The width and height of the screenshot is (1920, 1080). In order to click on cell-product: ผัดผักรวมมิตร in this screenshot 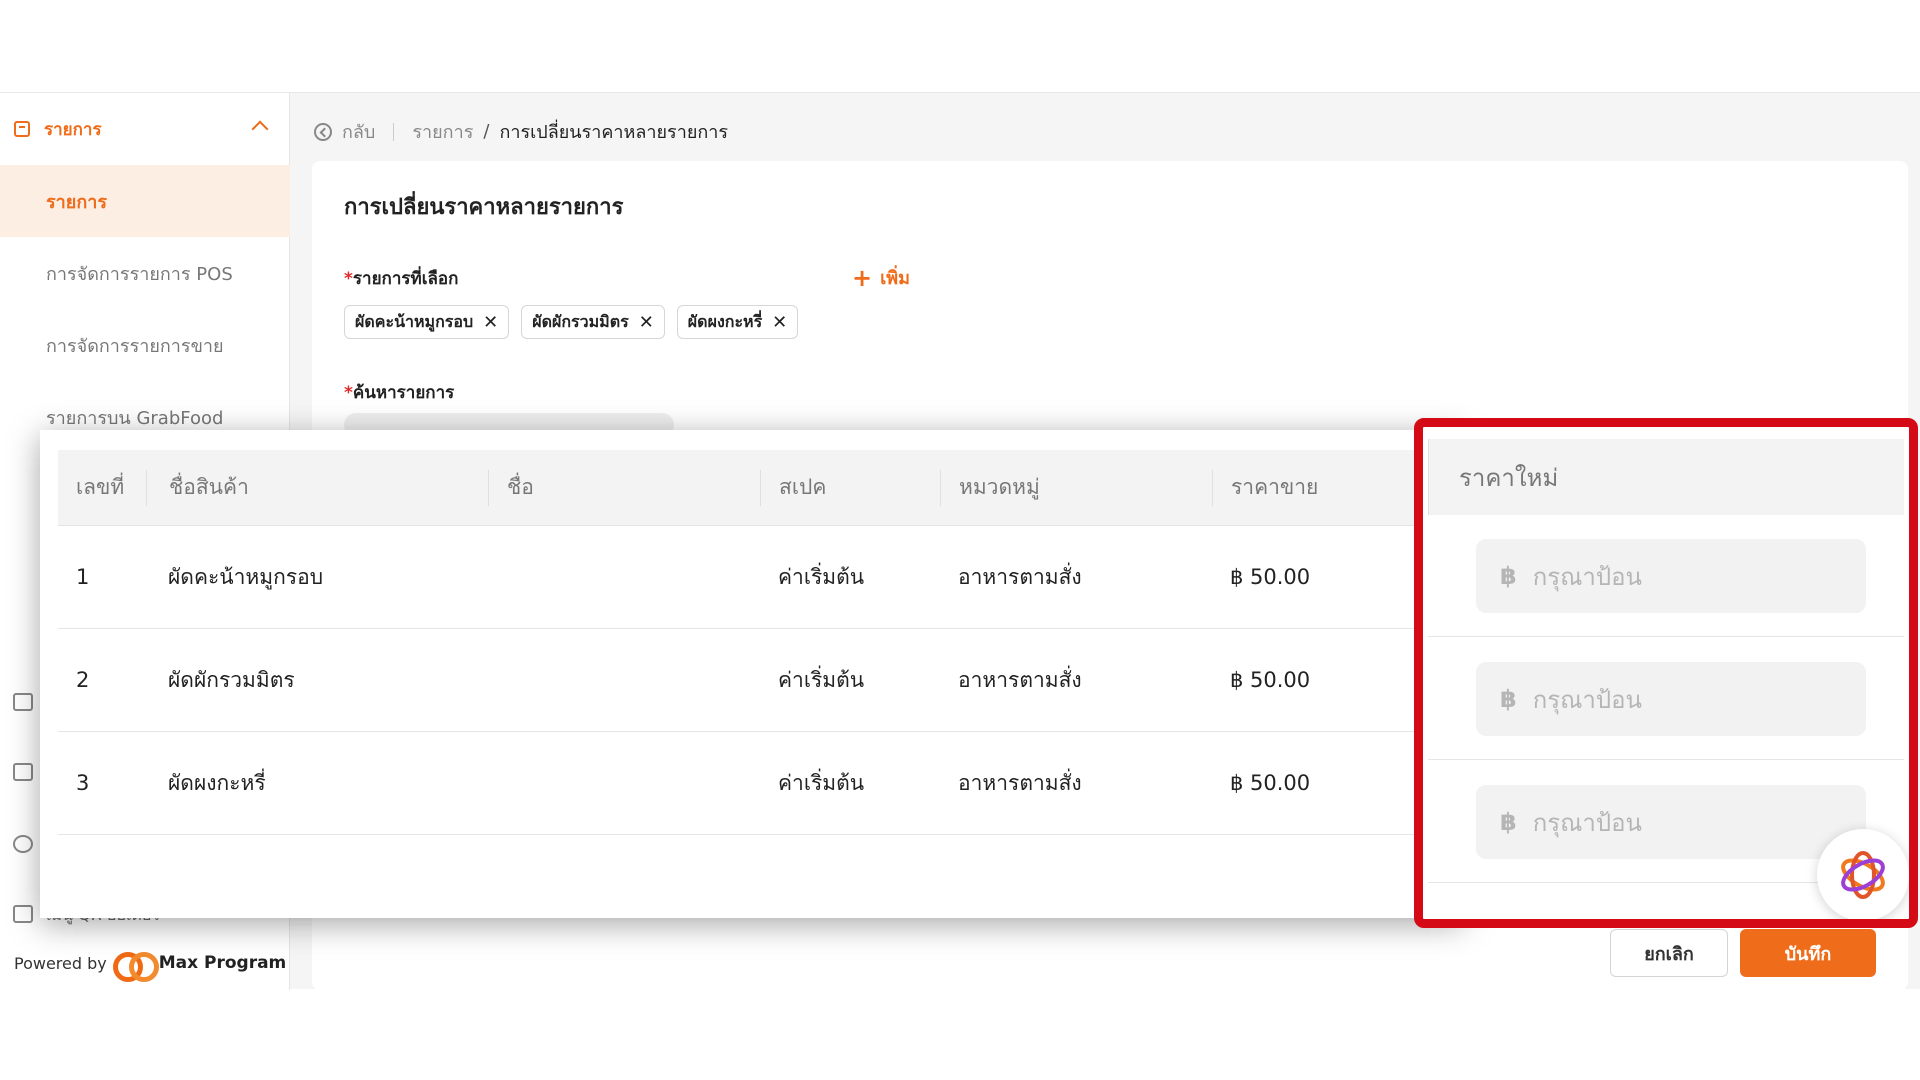, I will do `click(231, 679)`.